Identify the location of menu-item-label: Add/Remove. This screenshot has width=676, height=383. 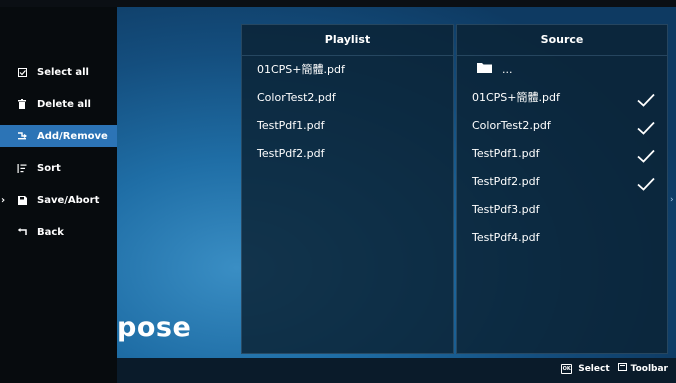
(72, 136).